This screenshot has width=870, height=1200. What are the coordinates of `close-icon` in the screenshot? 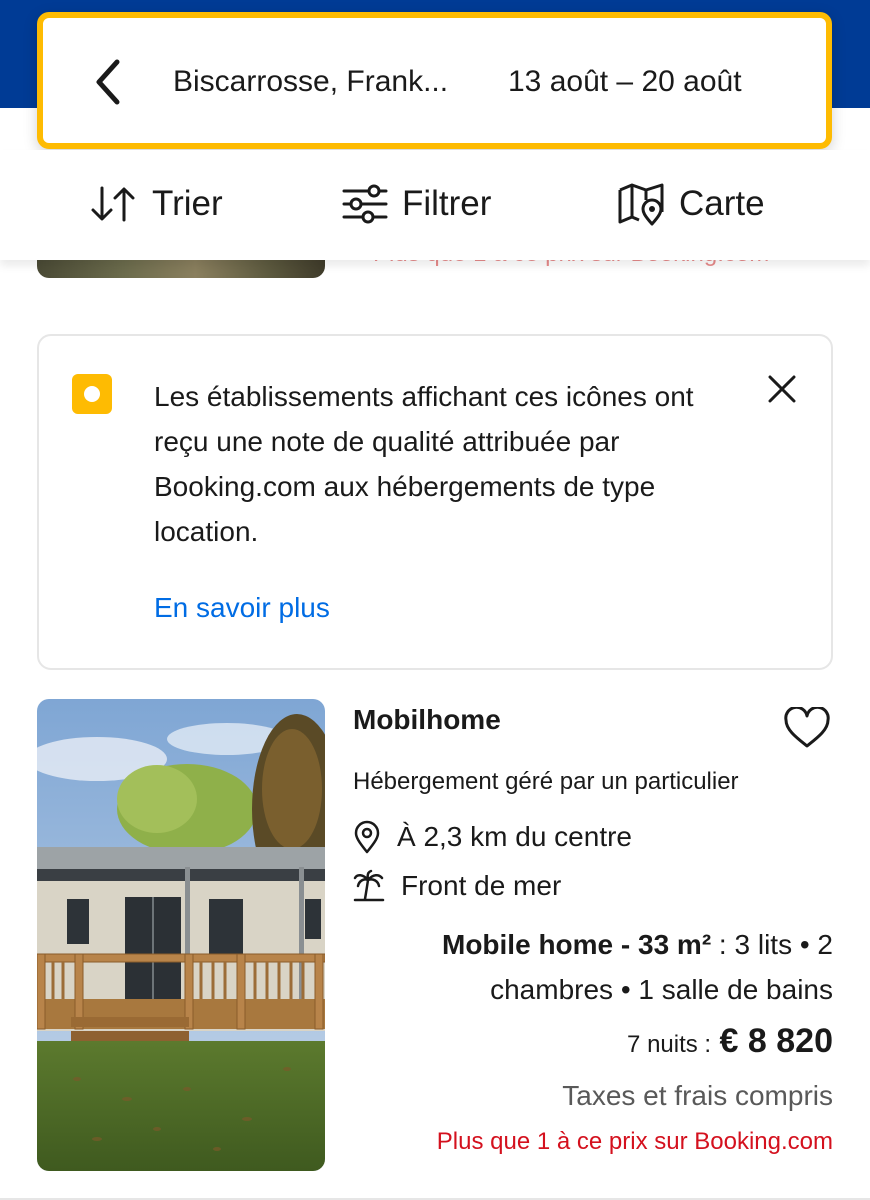 It's located at (782, 389).